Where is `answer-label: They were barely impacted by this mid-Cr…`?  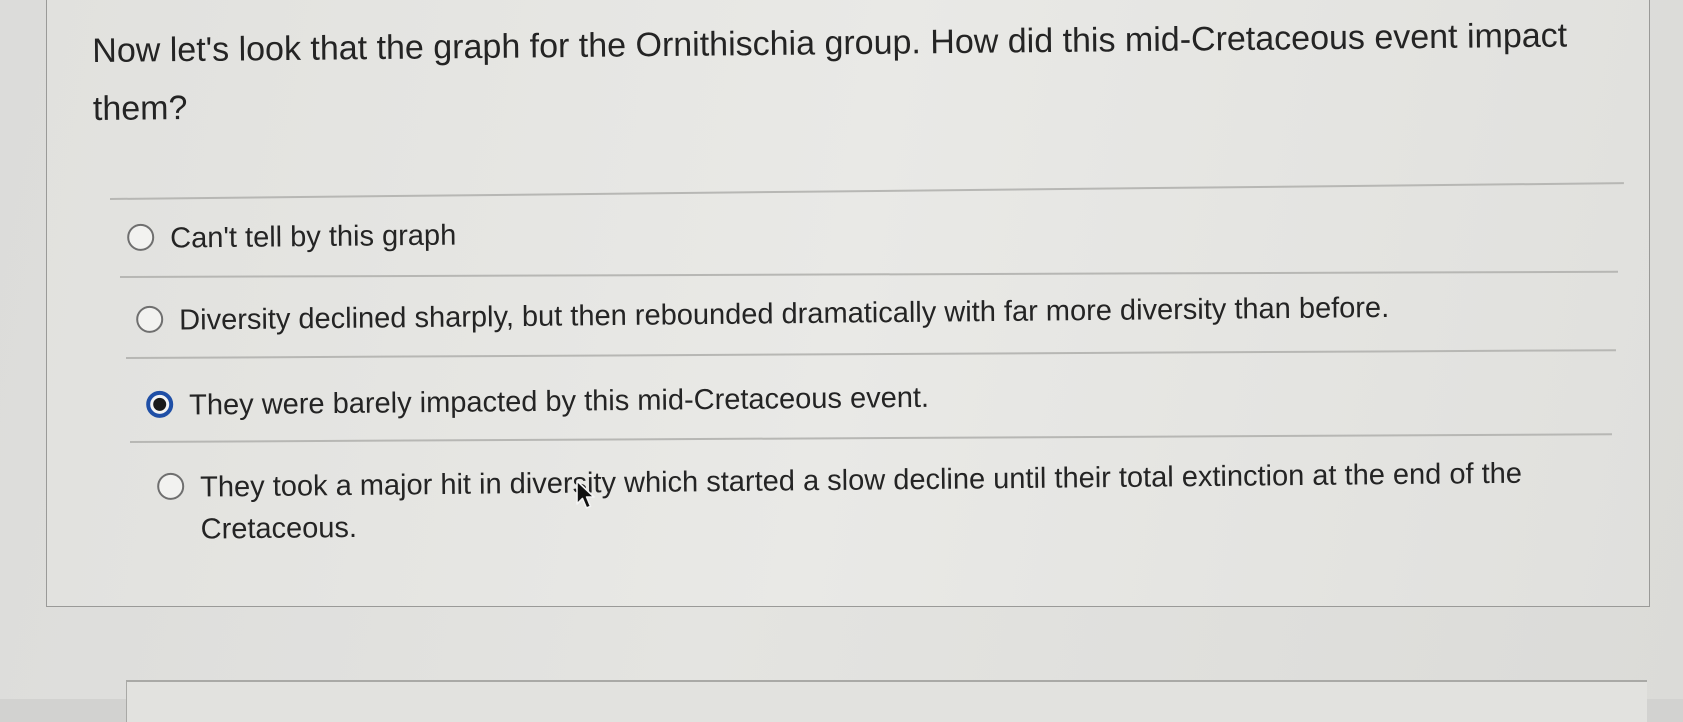
answer-label: They were barely impacted by this mid-Cr… is located at coordinates (559, 401).